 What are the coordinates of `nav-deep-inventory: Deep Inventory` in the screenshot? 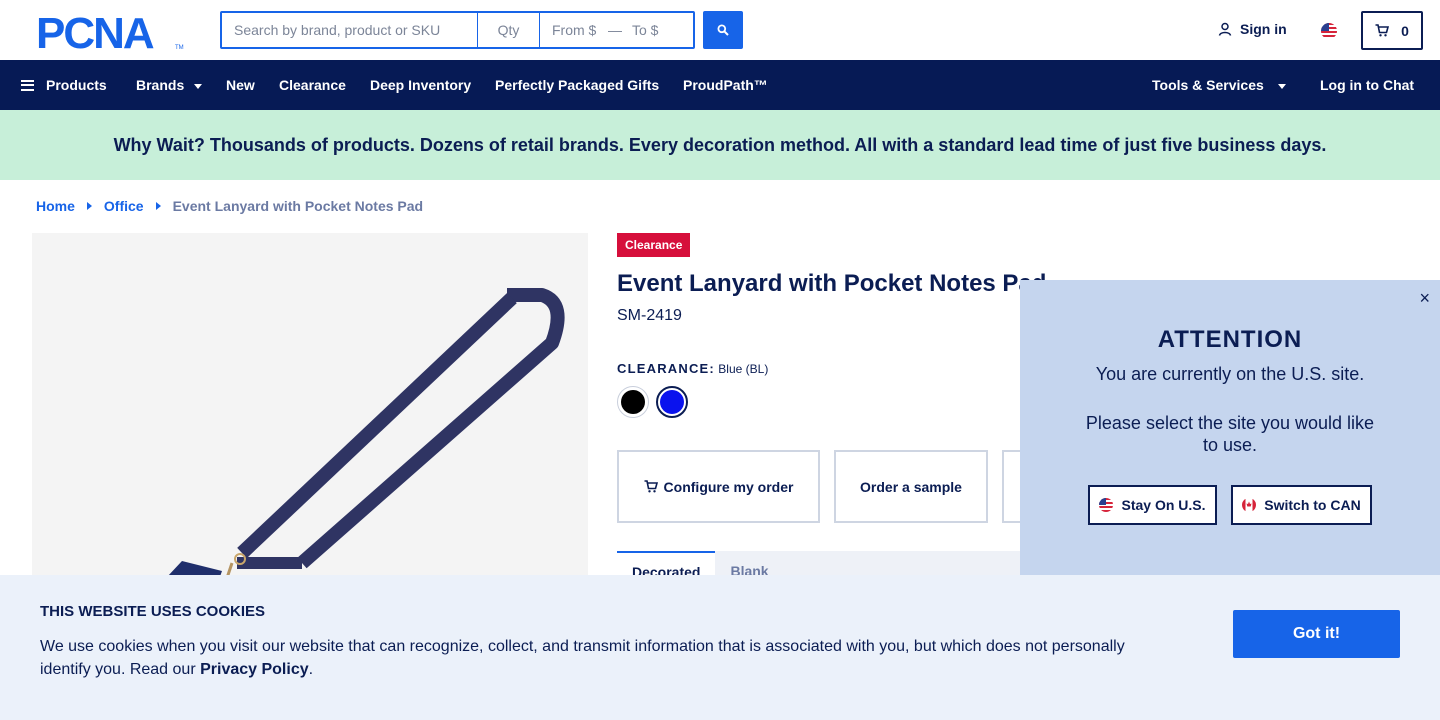 It's located at (420, 85).